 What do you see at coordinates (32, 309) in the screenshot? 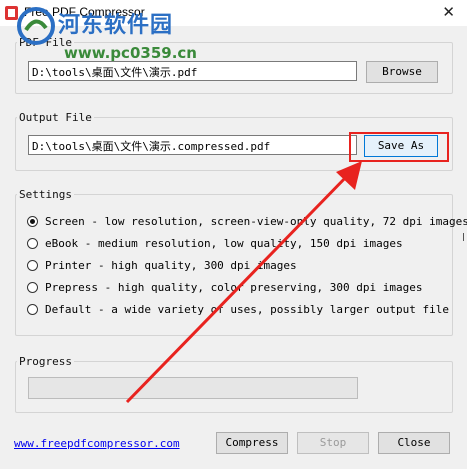
I see `radio-default-button` at bounding box center [32, 309].